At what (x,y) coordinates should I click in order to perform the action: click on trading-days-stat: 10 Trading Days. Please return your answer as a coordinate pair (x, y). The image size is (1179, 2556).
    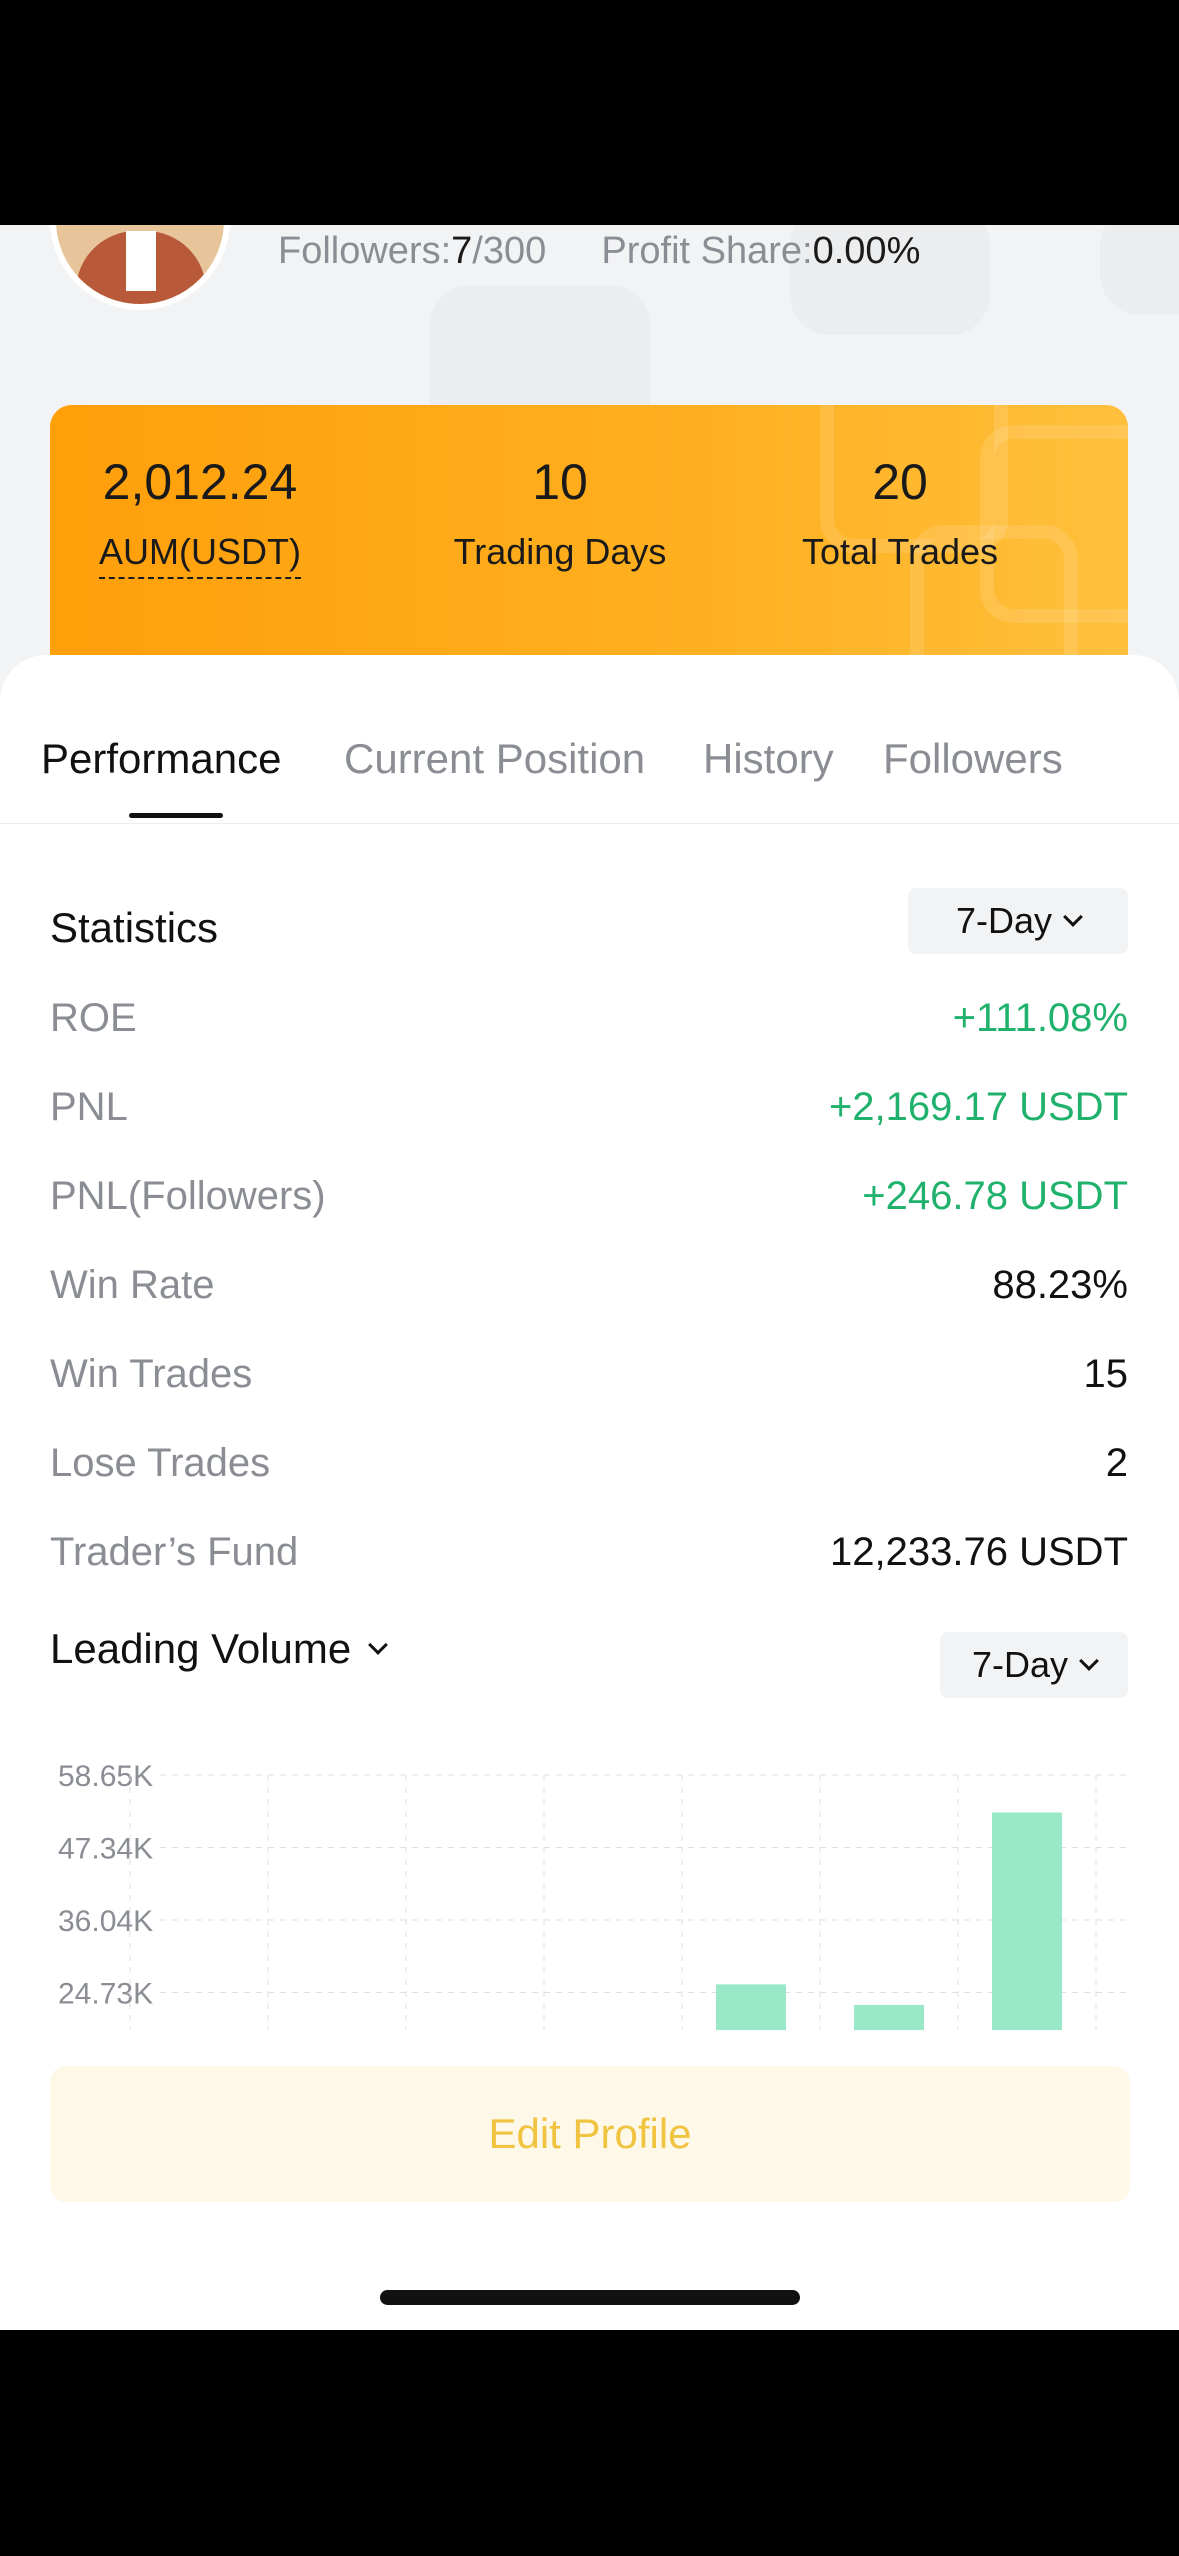
    Looking at the image, I should click on (560, 513).